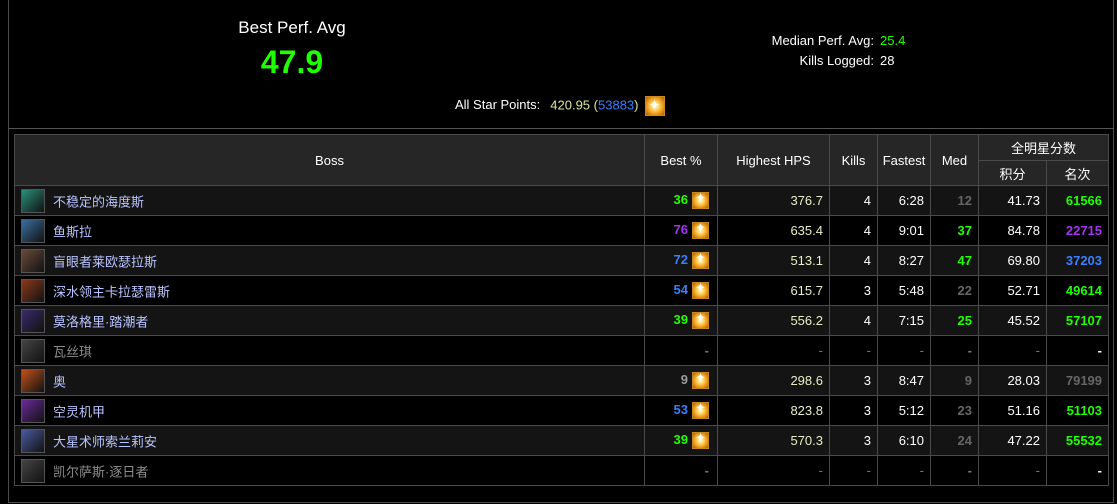 This screenshot has width=1117, height=504. I want to click on table-row: 瓦丝琪 - - - - - - -, so click(562, 350).